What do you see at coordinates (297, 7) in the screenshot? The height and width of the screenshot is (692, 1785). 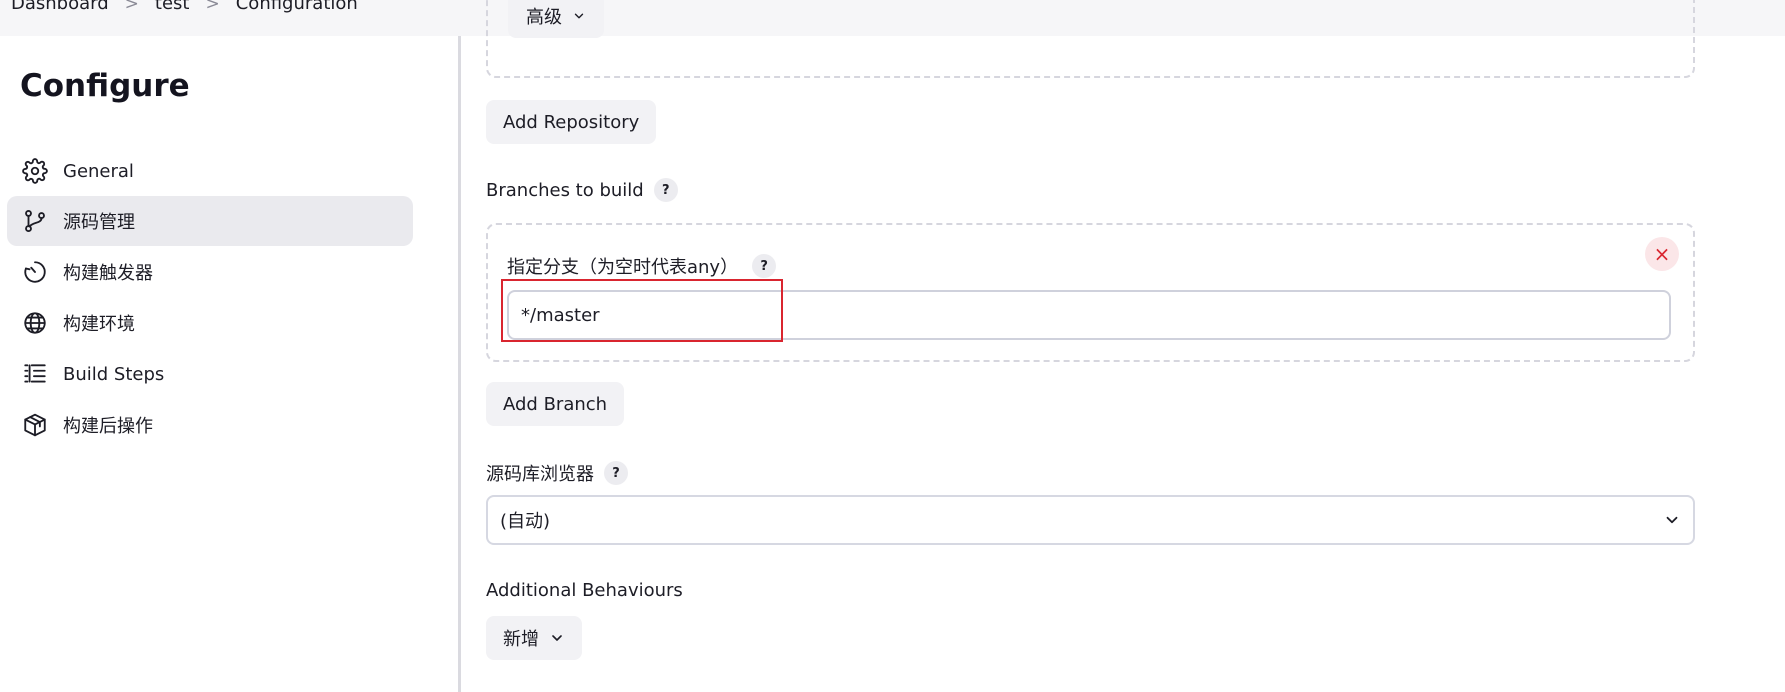 I see `breadcrumb-configuration: Configuration` at bounding box center [297, 7].